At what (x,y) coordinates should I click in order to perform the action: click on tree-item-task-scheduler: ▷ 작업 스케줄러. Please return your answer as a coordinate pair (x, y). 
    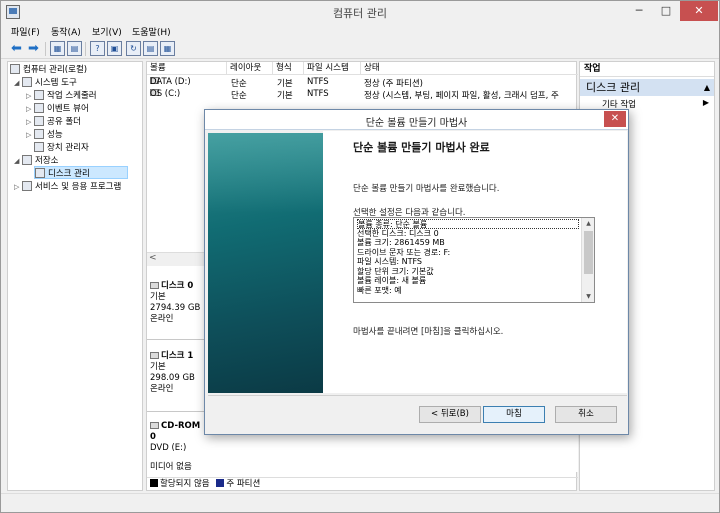
    Looking at the image, I should click on (61, 95).